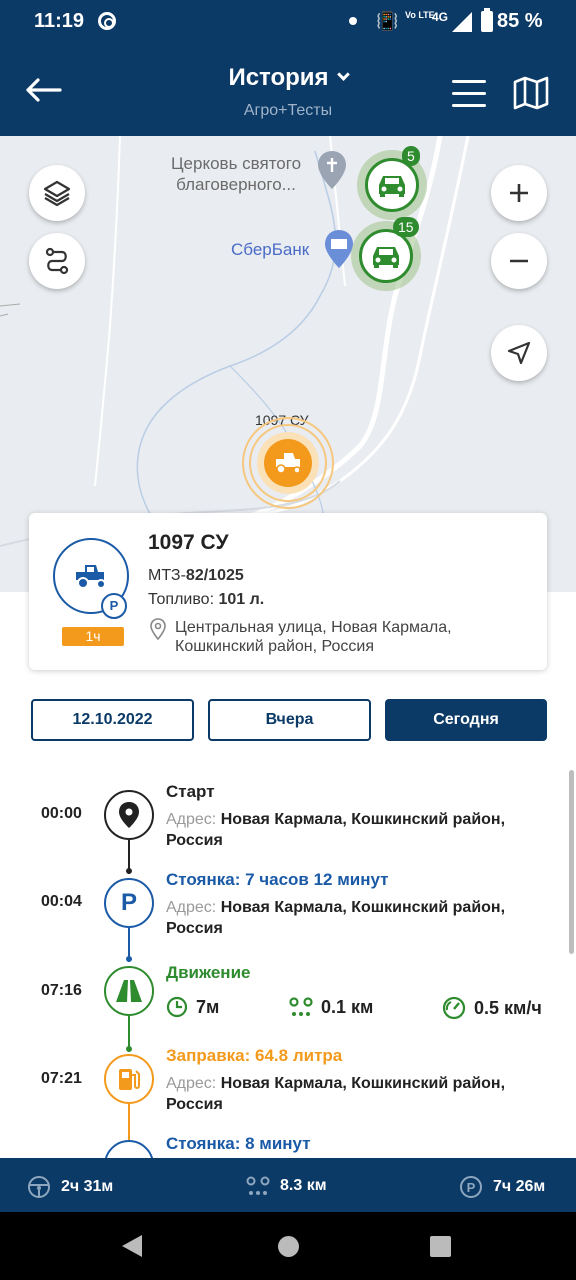 The width and height of the screenshot is (576, 1280). I want to click on speedometer-icon, so click(454, 1008).